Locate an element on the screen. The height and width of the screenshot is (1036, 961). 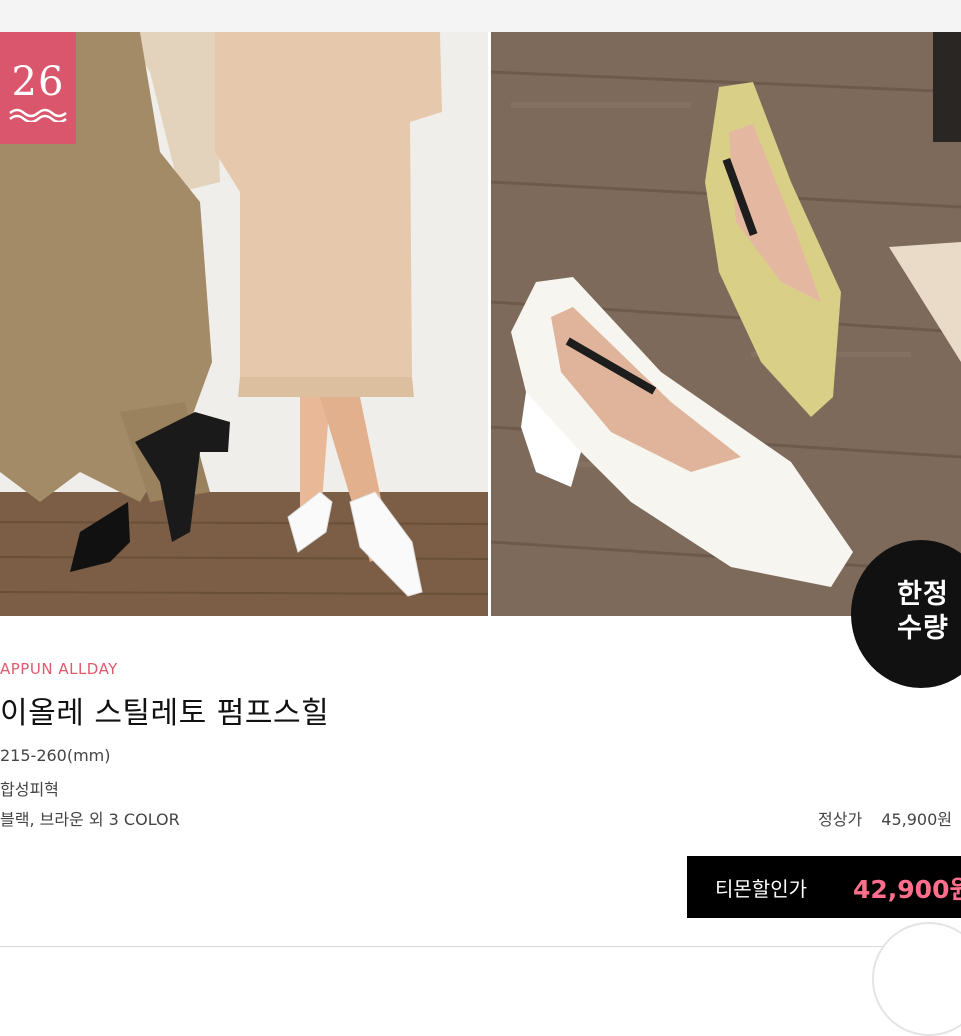
wave-icon is located at coordinates (38, 115).